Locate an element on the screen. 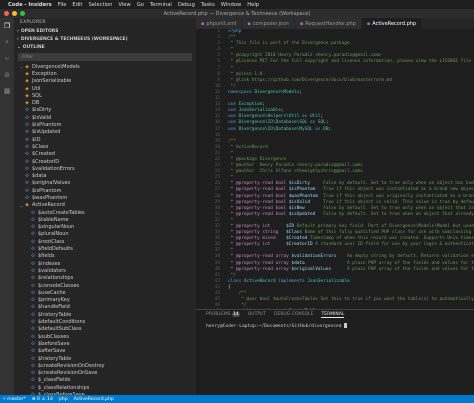  outline-item: ⟐ $data is located at coordinates (105, 175).